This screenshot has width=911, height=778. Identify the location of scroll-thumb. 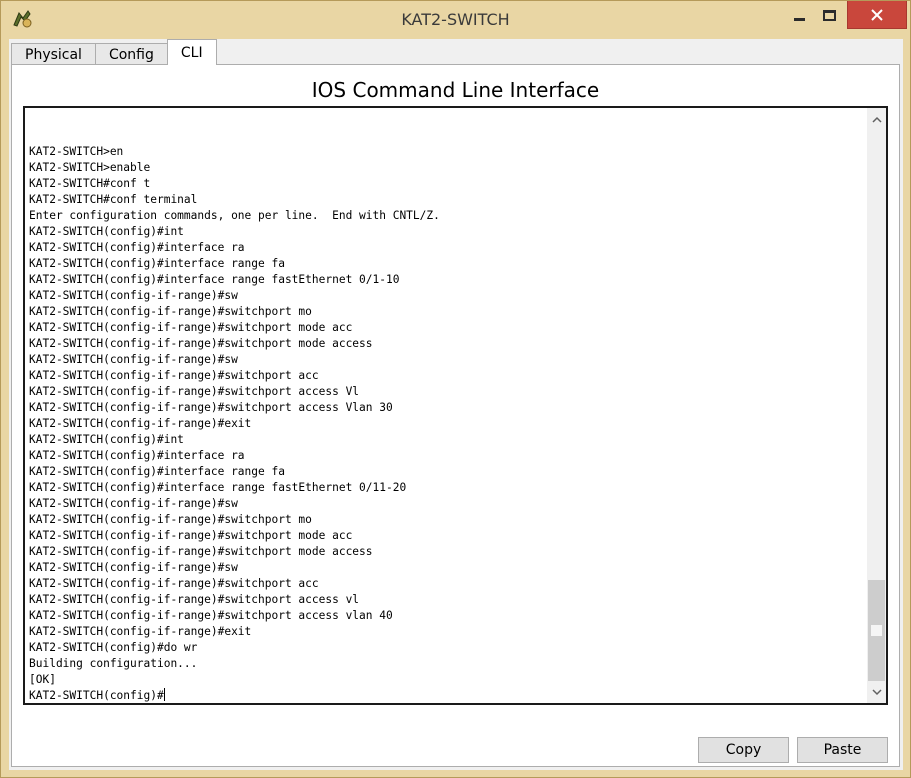
(876, 630).